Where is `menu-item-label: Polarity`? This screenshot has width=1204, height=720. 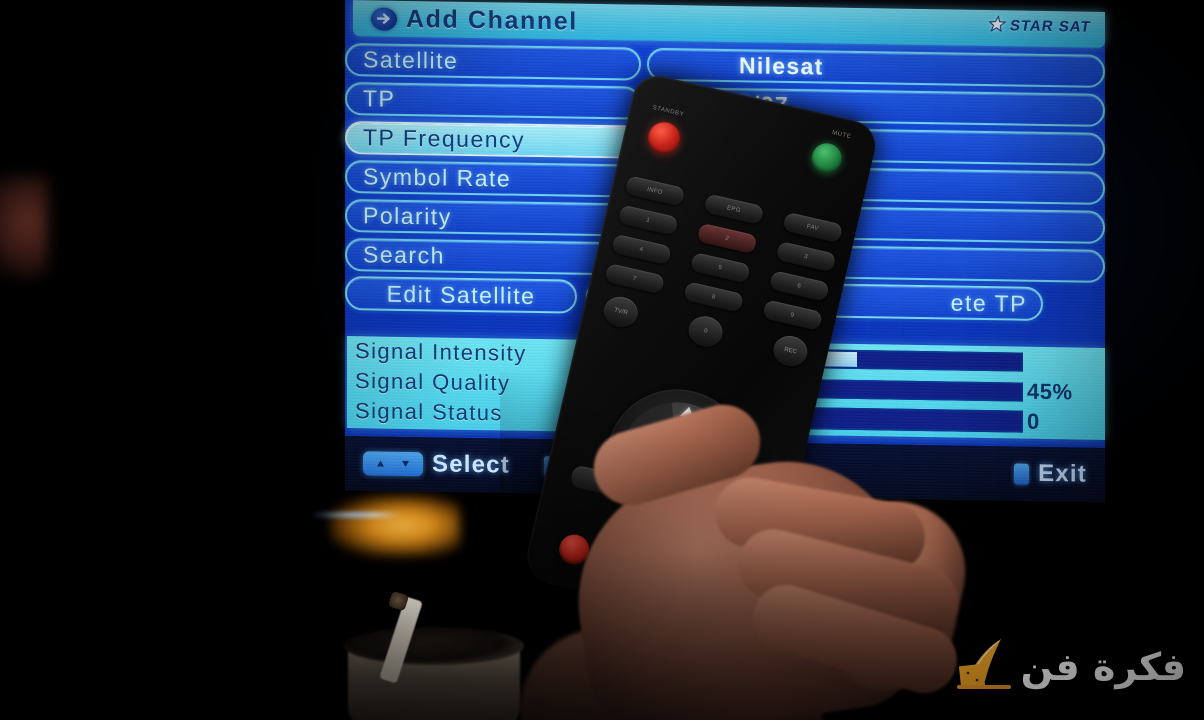
menu-item-label: Polarity is located at coordinates (407, 215).